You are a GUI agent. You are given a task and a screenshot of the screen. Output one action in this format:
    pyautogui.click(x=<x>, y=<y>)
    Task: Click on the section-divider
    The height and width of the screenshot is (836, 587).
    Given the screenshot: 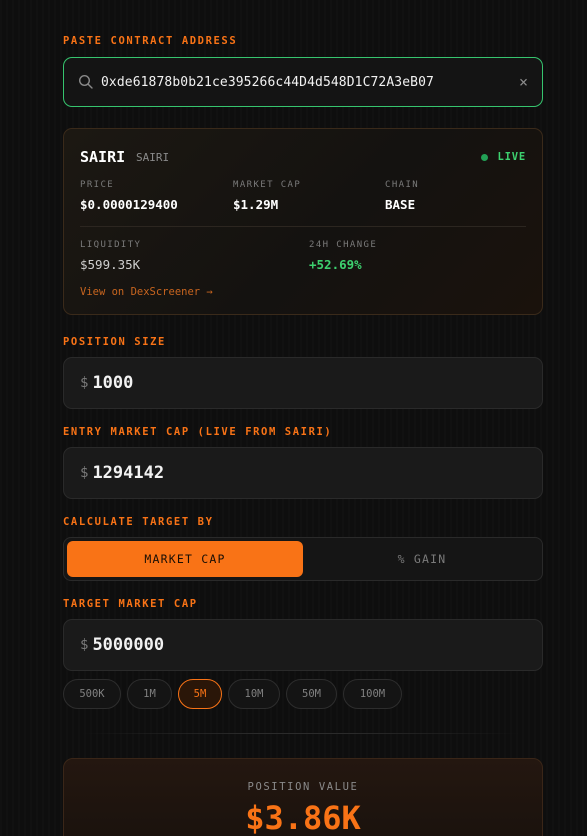 What is the action you would take?
    pyautogui.click(x=300, y=733)
    